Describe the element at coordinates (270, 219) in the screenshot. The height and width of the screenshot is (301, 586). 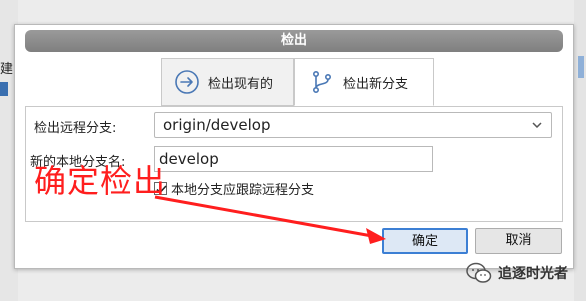
I see `annotation-arrow` at that location.